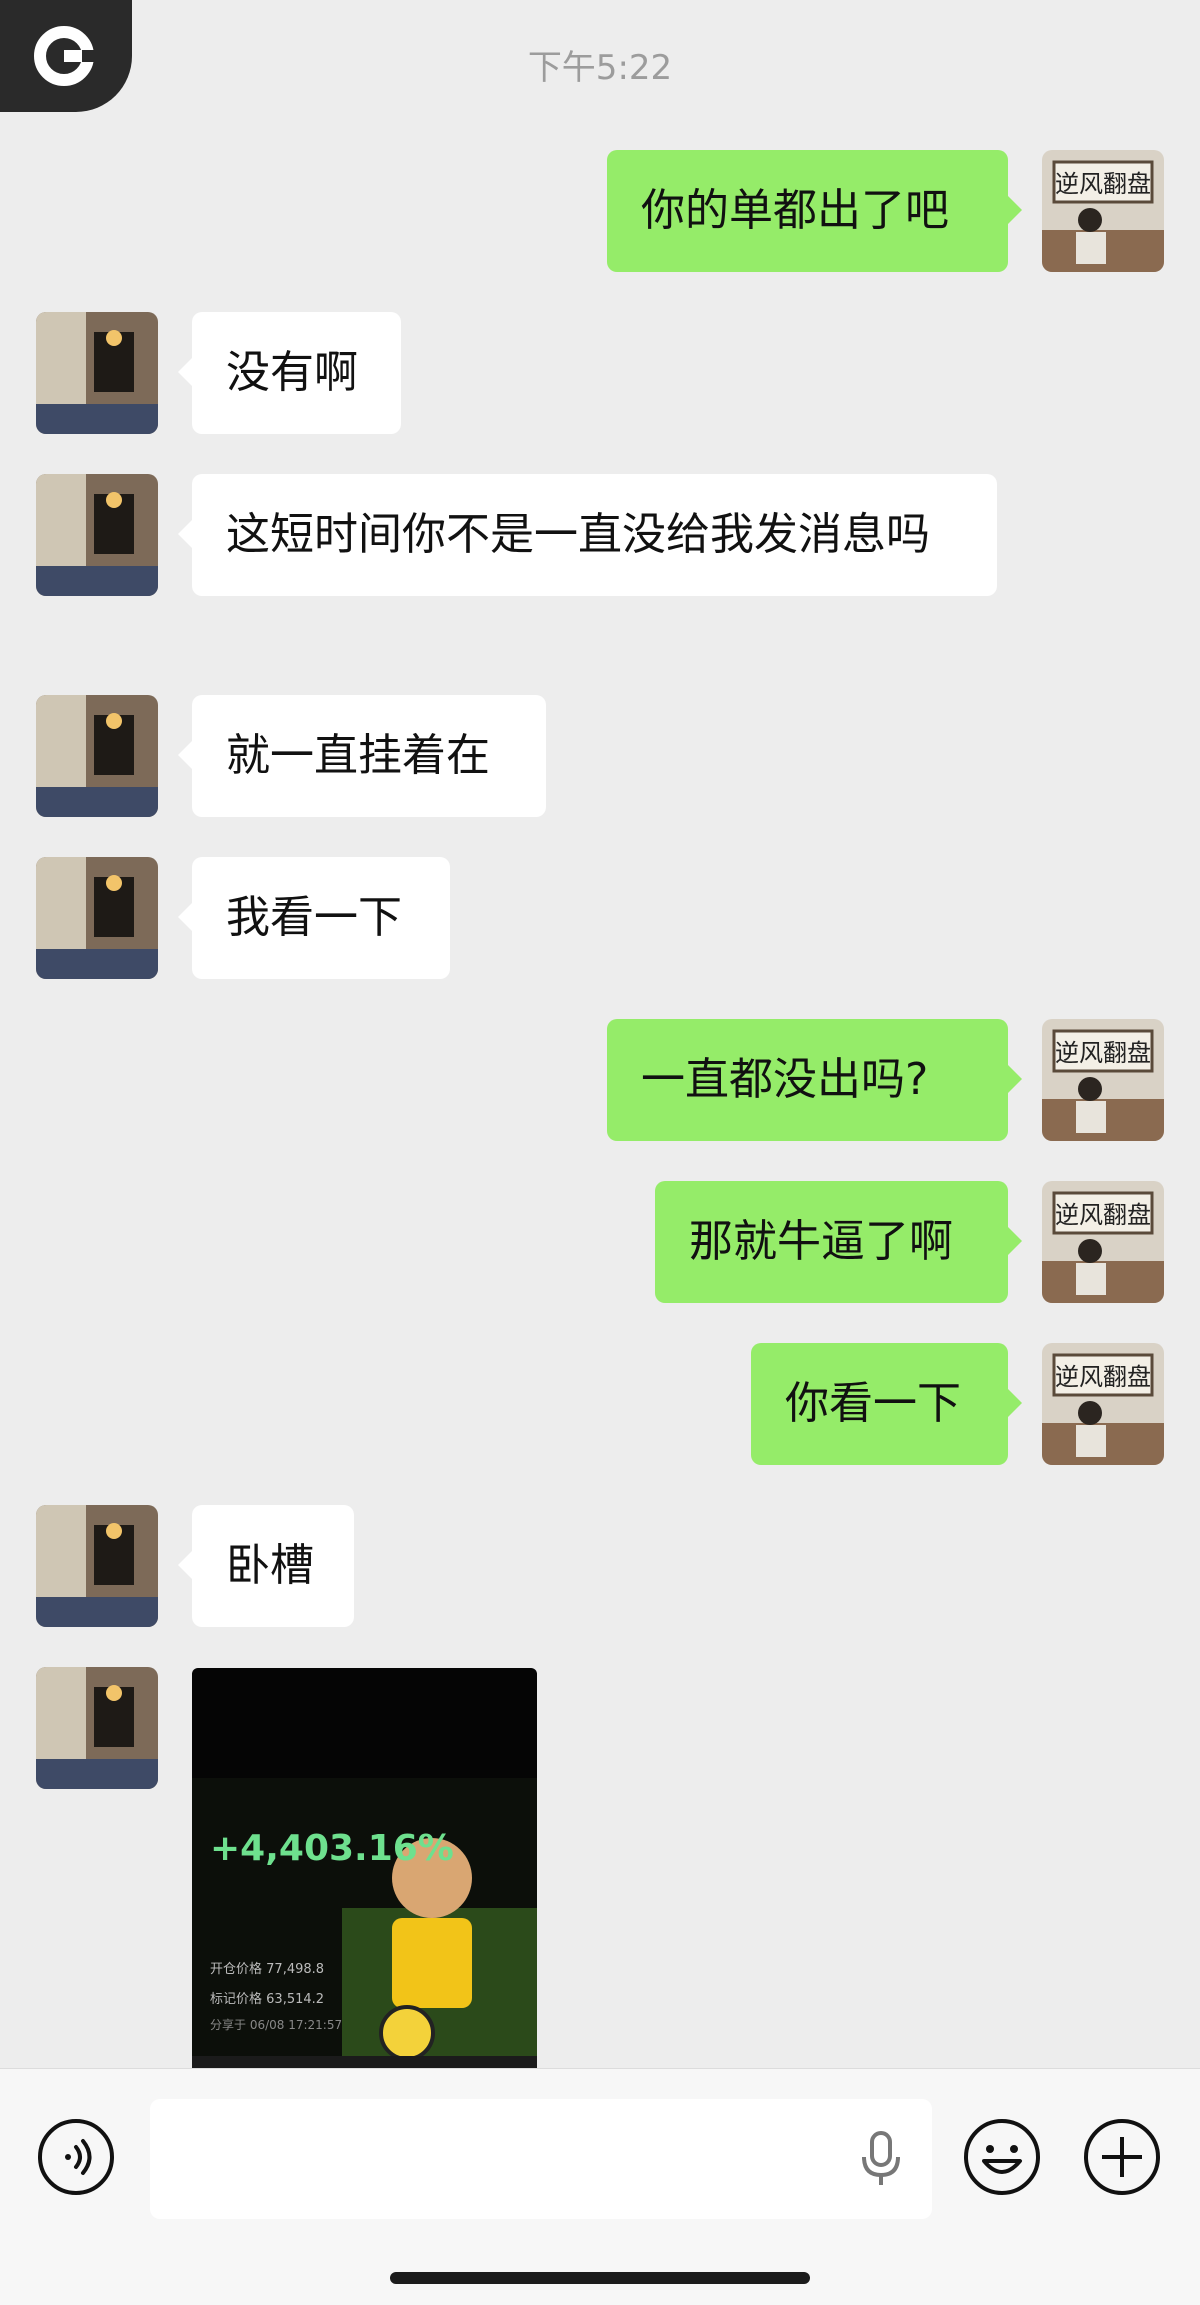 Image resolution: width=1200 pixels, height=2305 pixels. Describe the element at coordinates (541, 2159) in the screenshot. I see `message-input` at that location.